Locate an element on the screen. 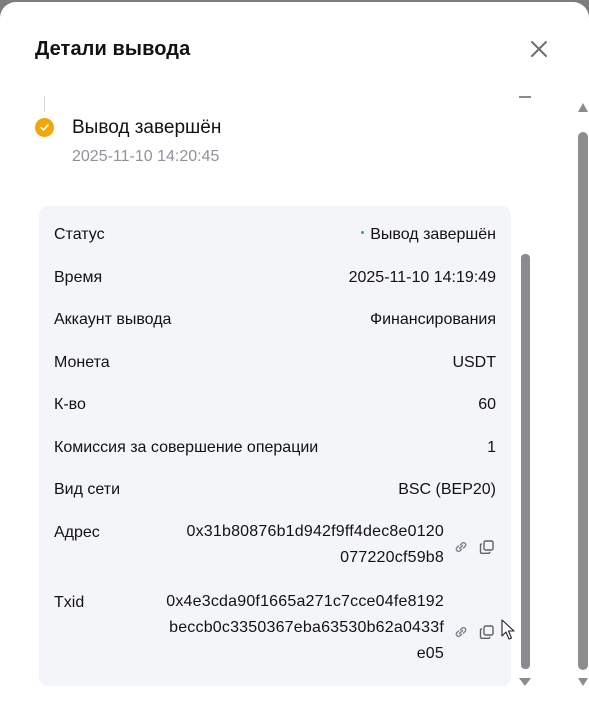 The image size is (589, 713). address-actions is located at coordinates (474, 547).